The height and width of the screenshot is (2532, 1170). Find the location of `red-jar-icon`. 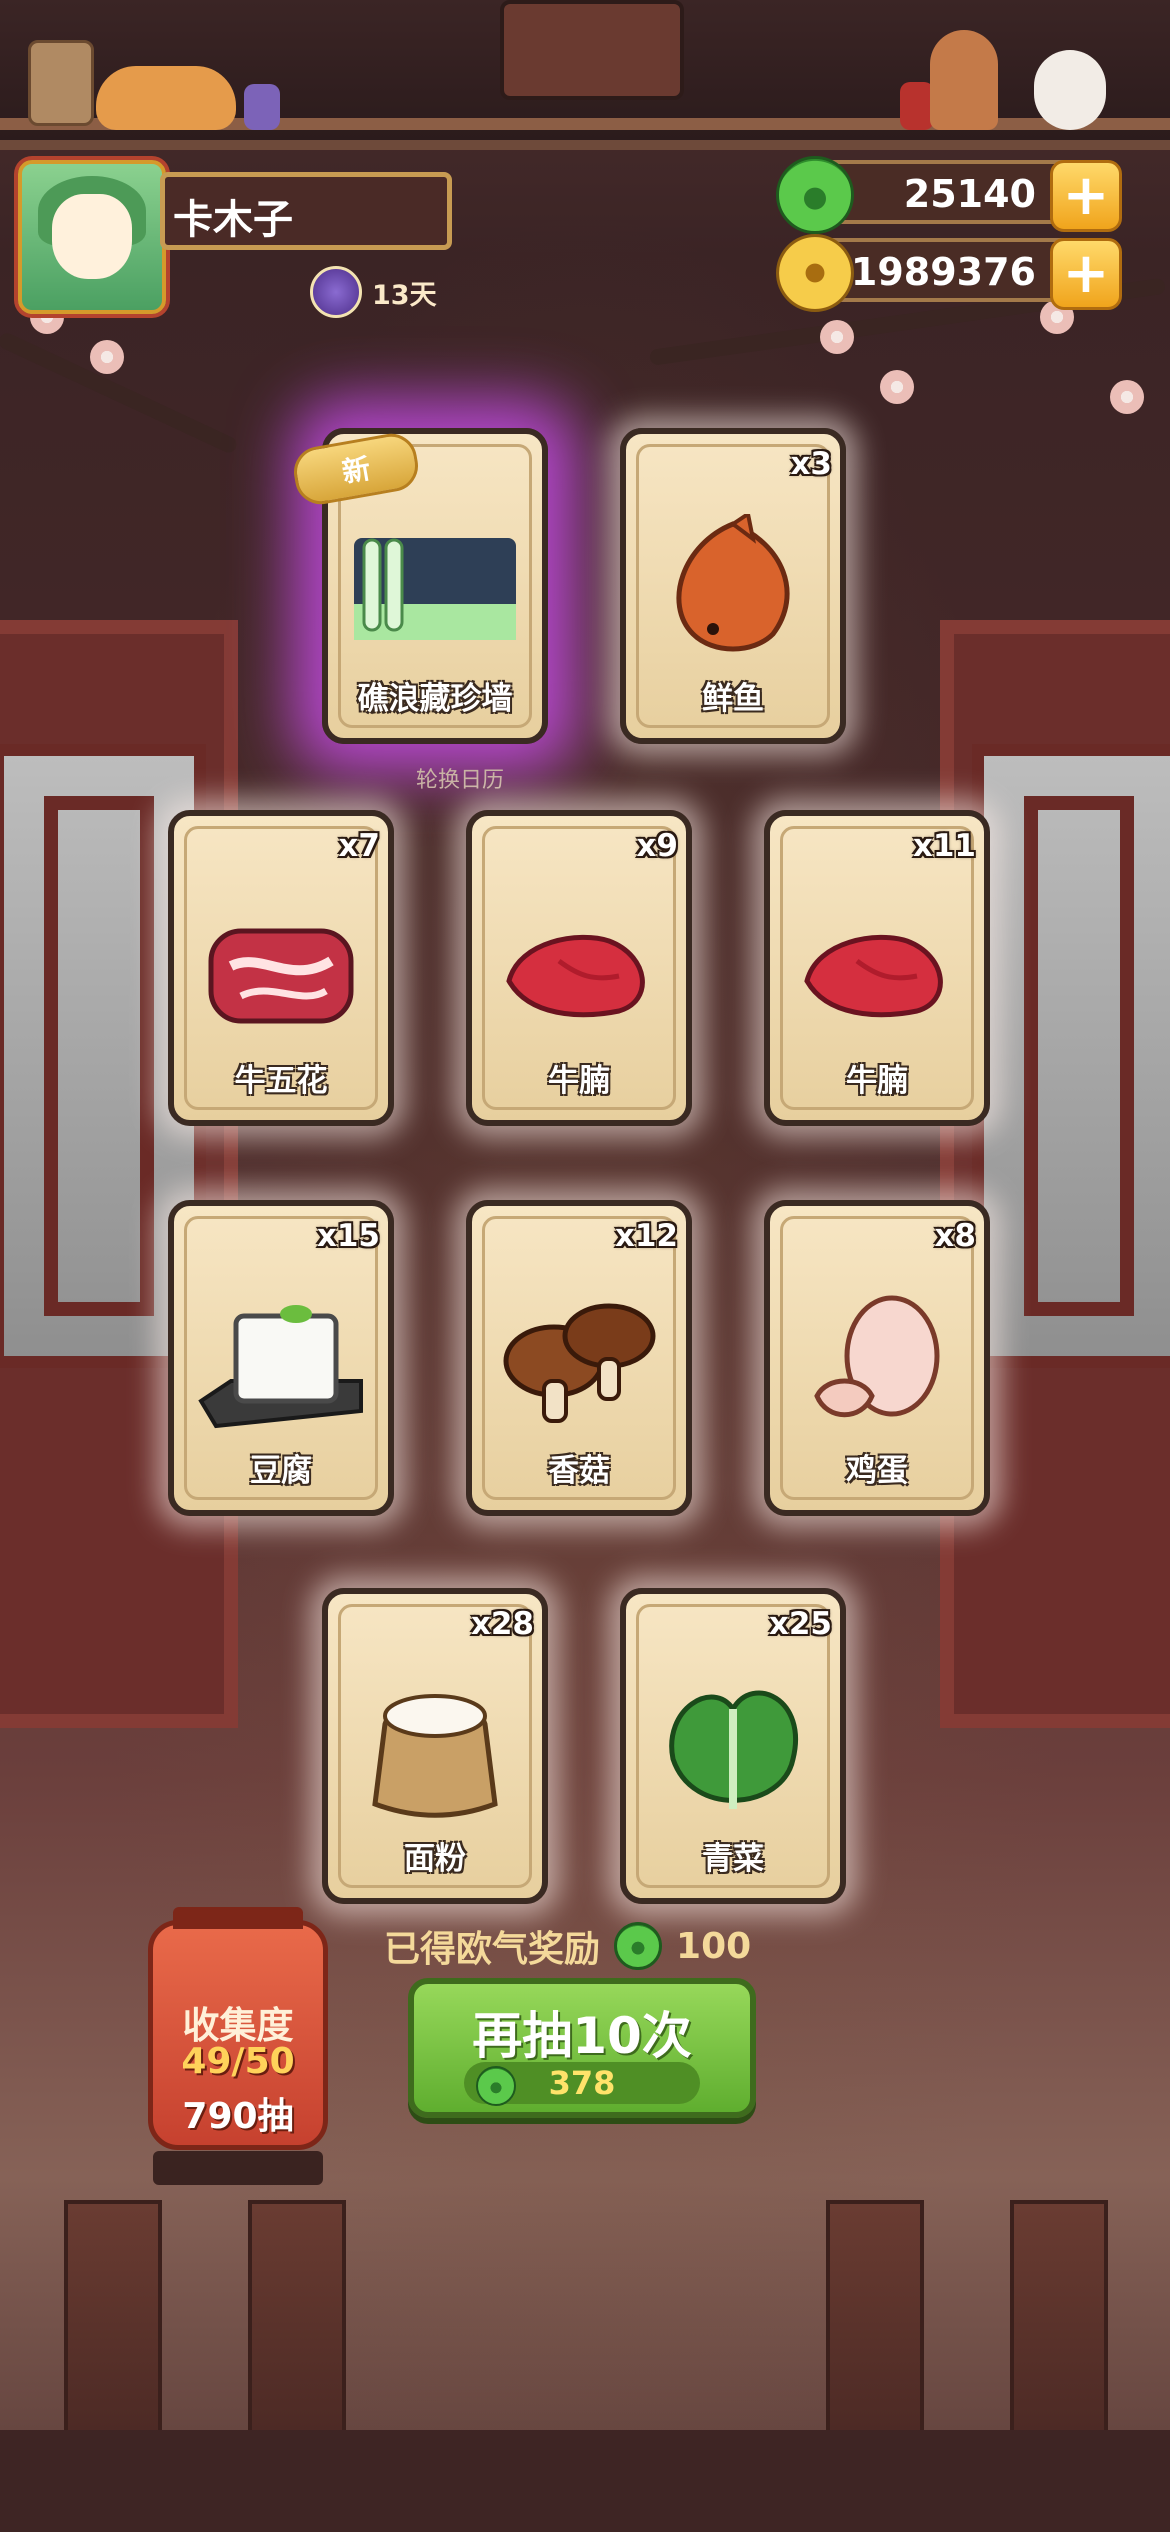

red-jar-icon is located at coordinates (917, 106).